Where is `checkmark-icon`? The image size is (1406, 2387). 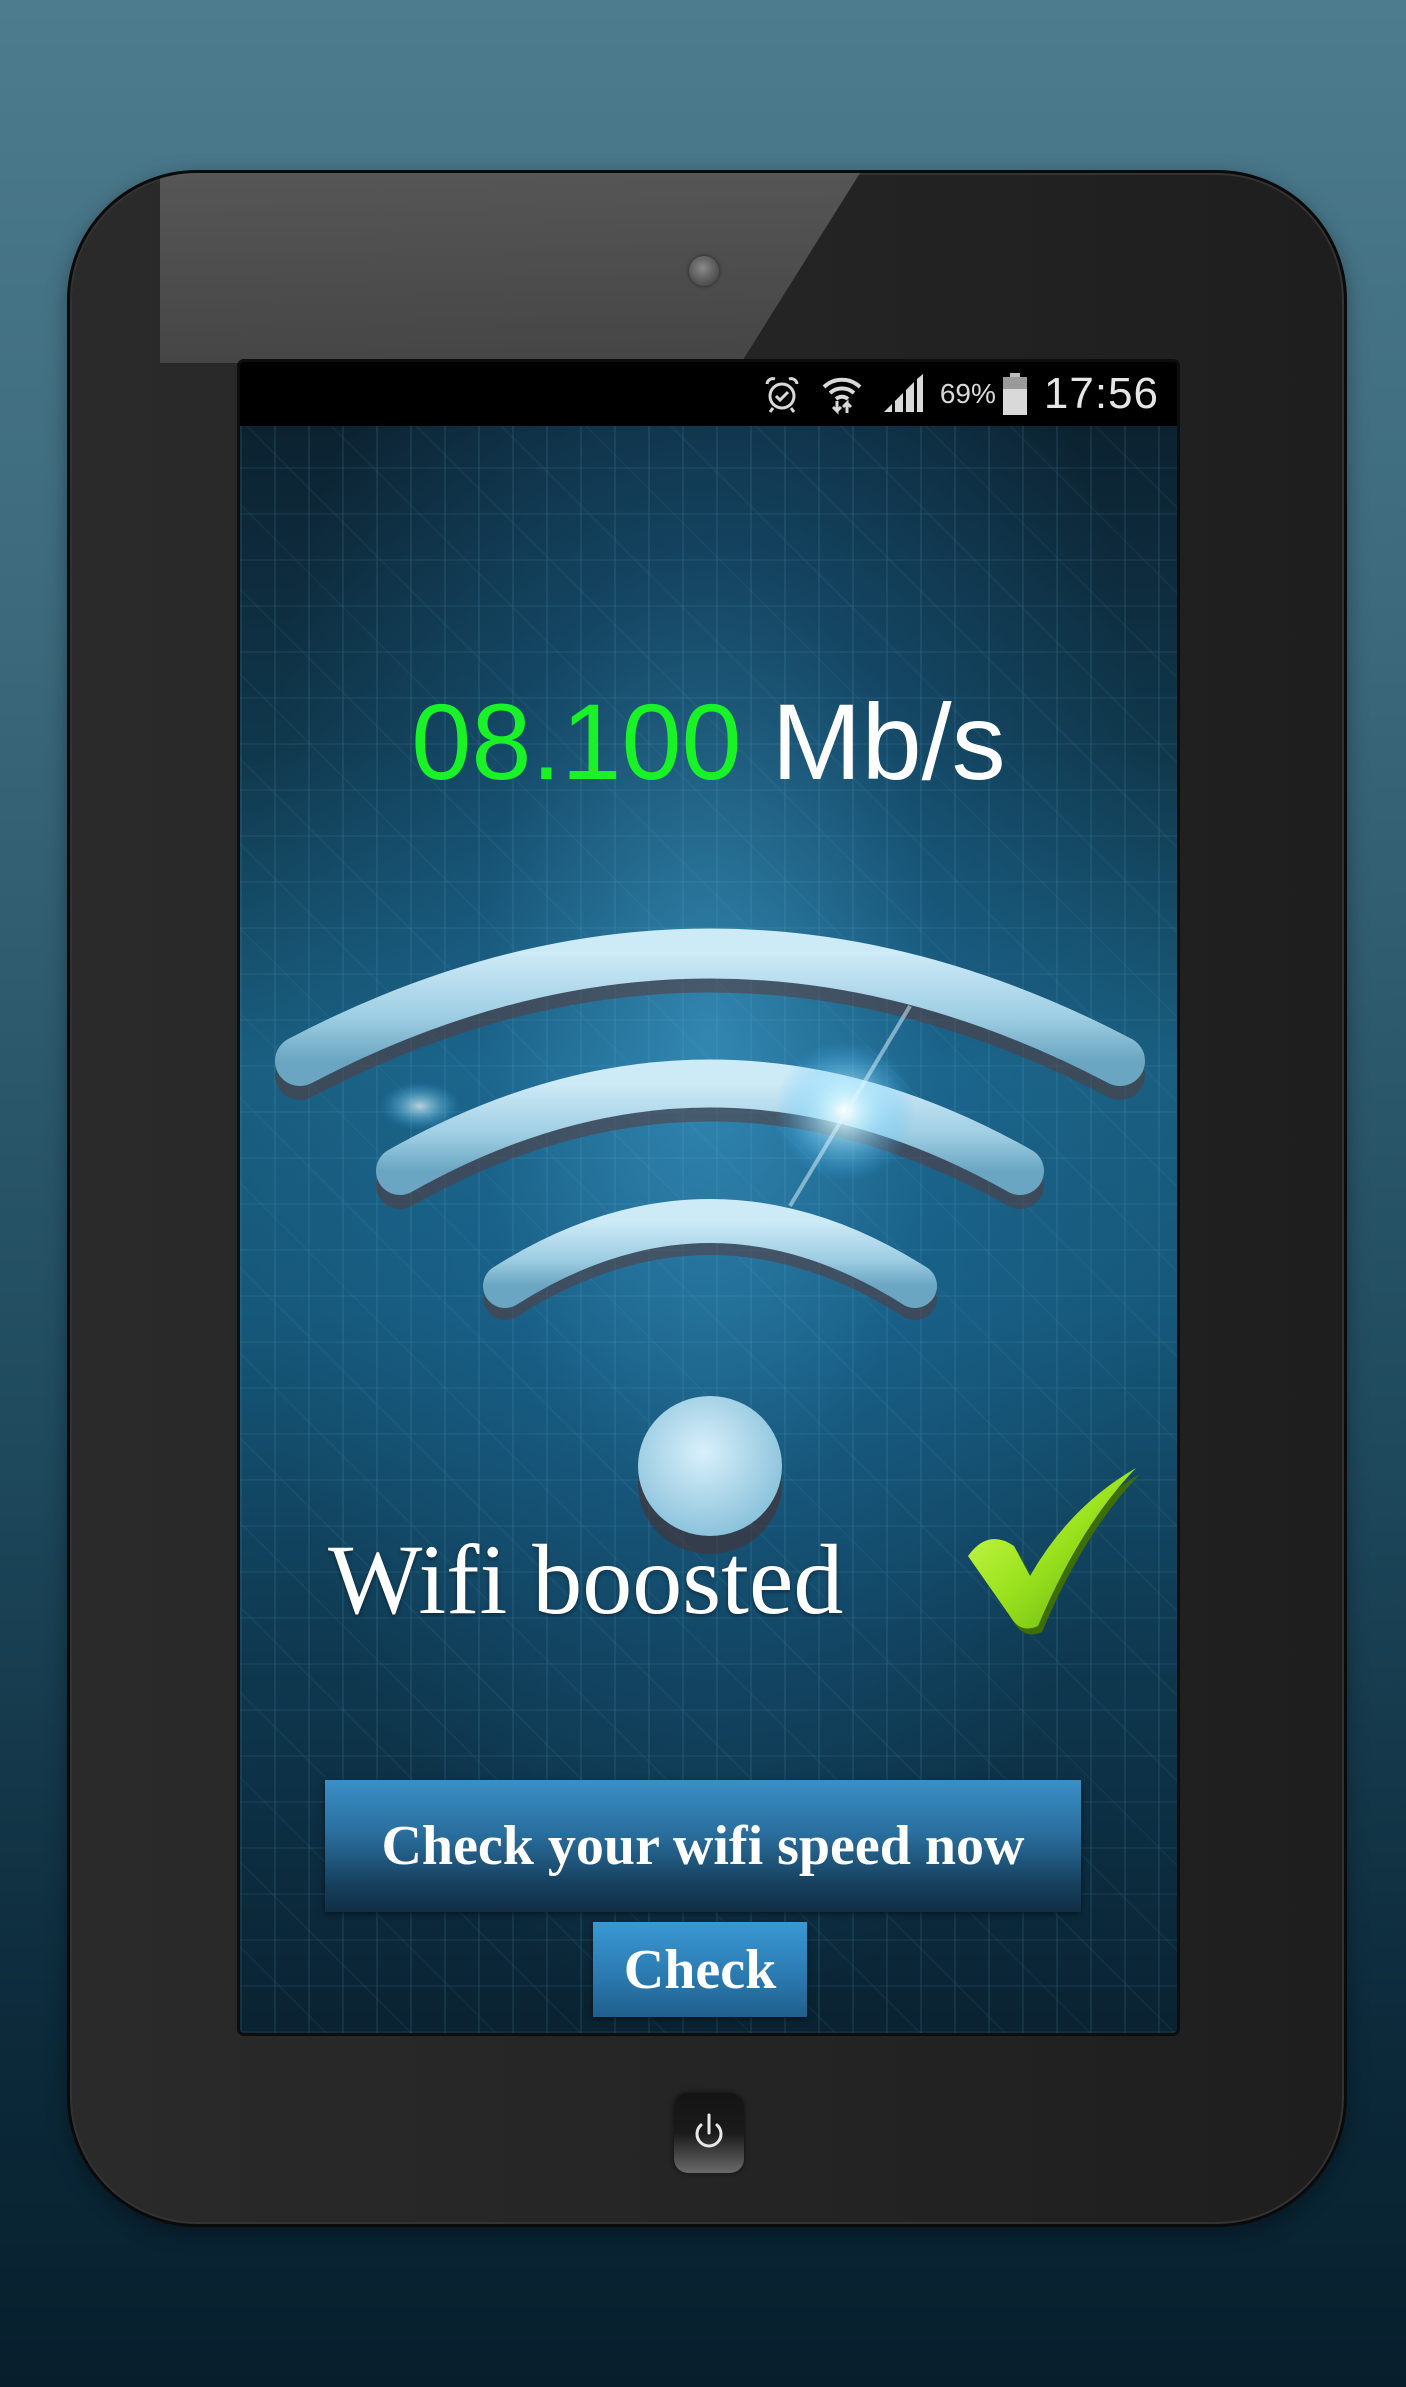
checkmark-icon is located at coordinates (1054, 1551).